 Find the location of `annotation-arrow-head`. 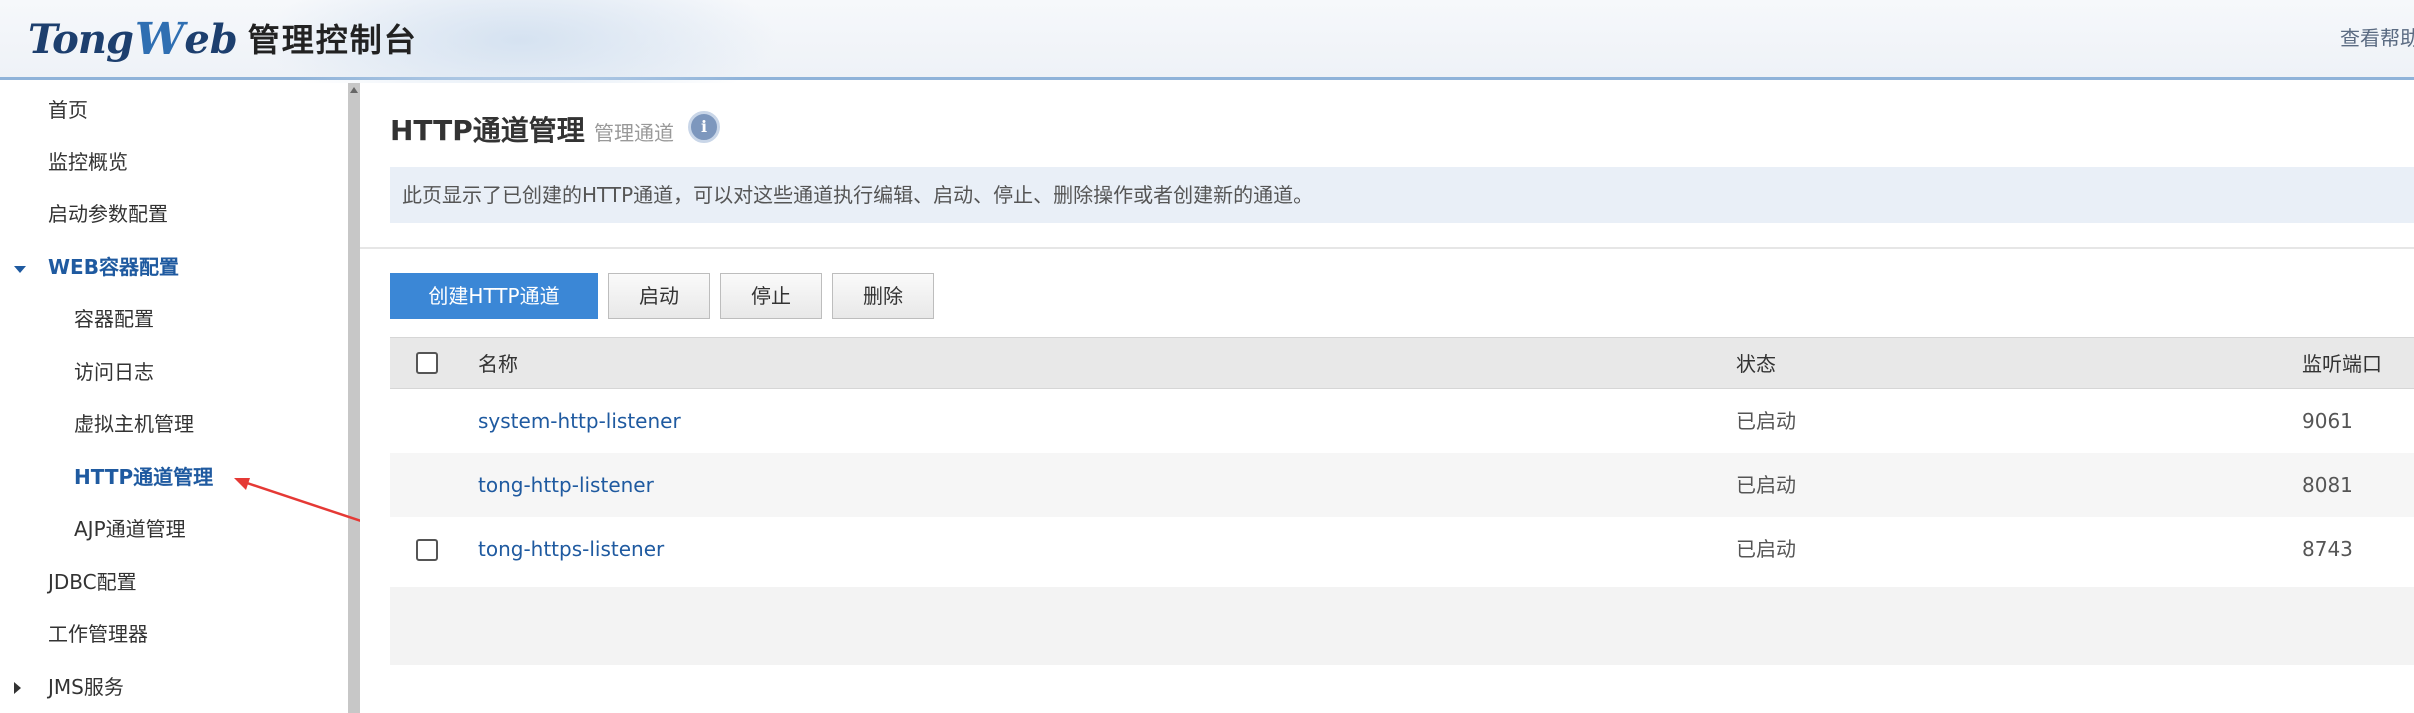

annotation-arrow-head is located at coordinates (242, 484).